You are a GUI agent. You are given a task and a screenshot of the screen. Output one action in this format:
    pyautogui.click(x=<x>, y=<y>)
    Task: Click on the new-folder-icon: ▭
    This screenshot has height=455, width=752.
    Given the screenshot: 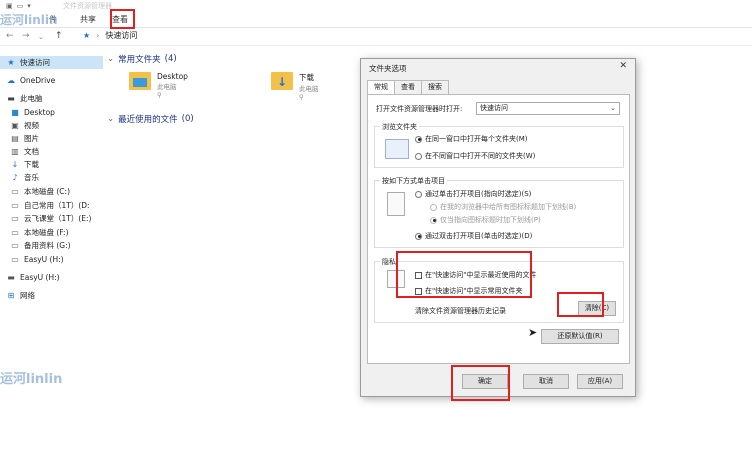 What is the action you would take?
    pyautogui.click(x=20, y=6)
    